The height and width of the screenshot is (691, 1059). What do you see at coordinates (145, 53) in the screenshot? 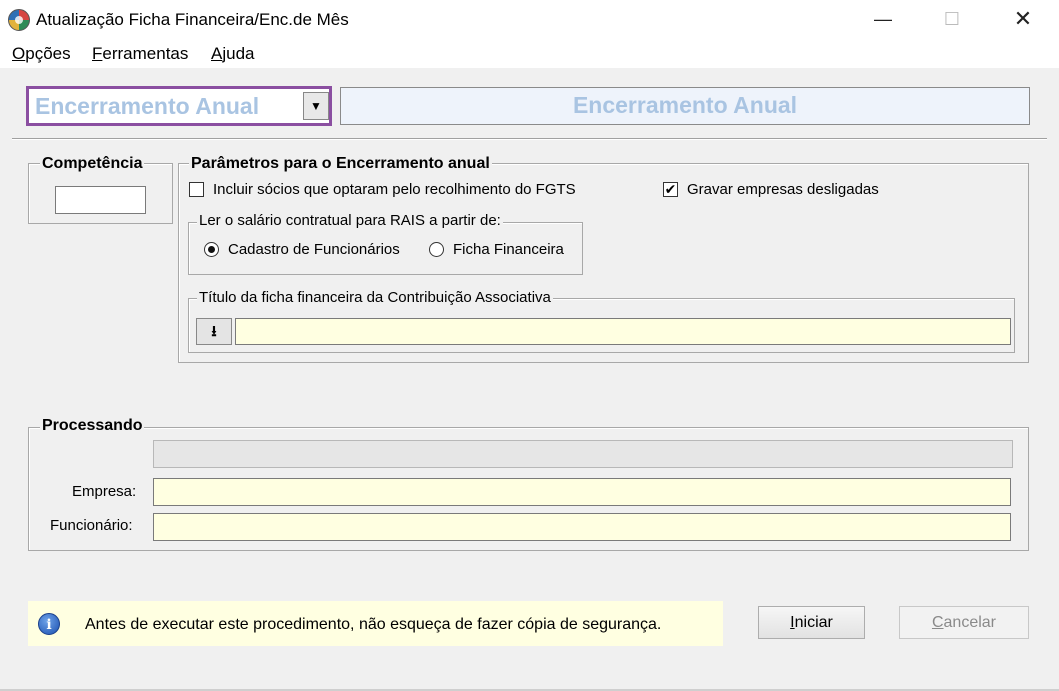
I see `menu-ferramentas-label: erramentas` at bounding box center [145, 53].